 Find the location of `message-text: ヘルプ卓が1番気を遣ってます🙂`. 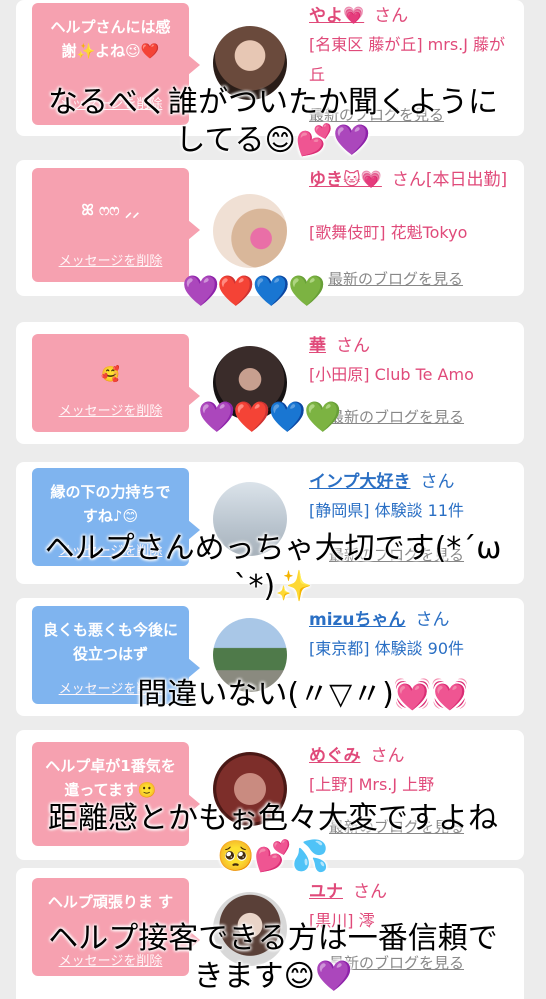

message-text: ヘルプ卓が1番気を遣ってます🙂 is located at coordinates (110, 778).